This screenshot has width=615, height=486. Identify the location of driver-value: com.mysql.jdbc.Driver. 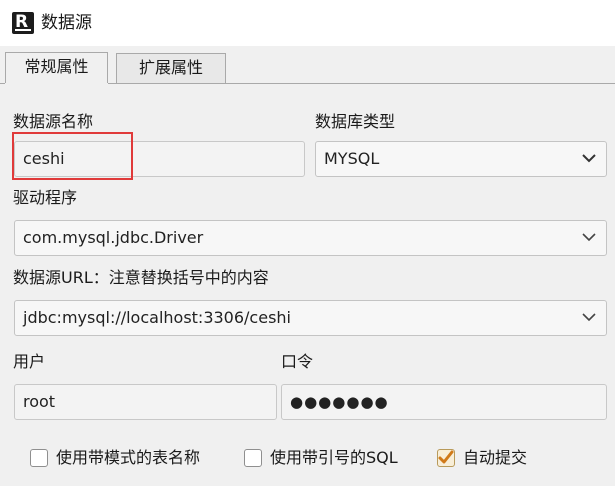
(113, 237).